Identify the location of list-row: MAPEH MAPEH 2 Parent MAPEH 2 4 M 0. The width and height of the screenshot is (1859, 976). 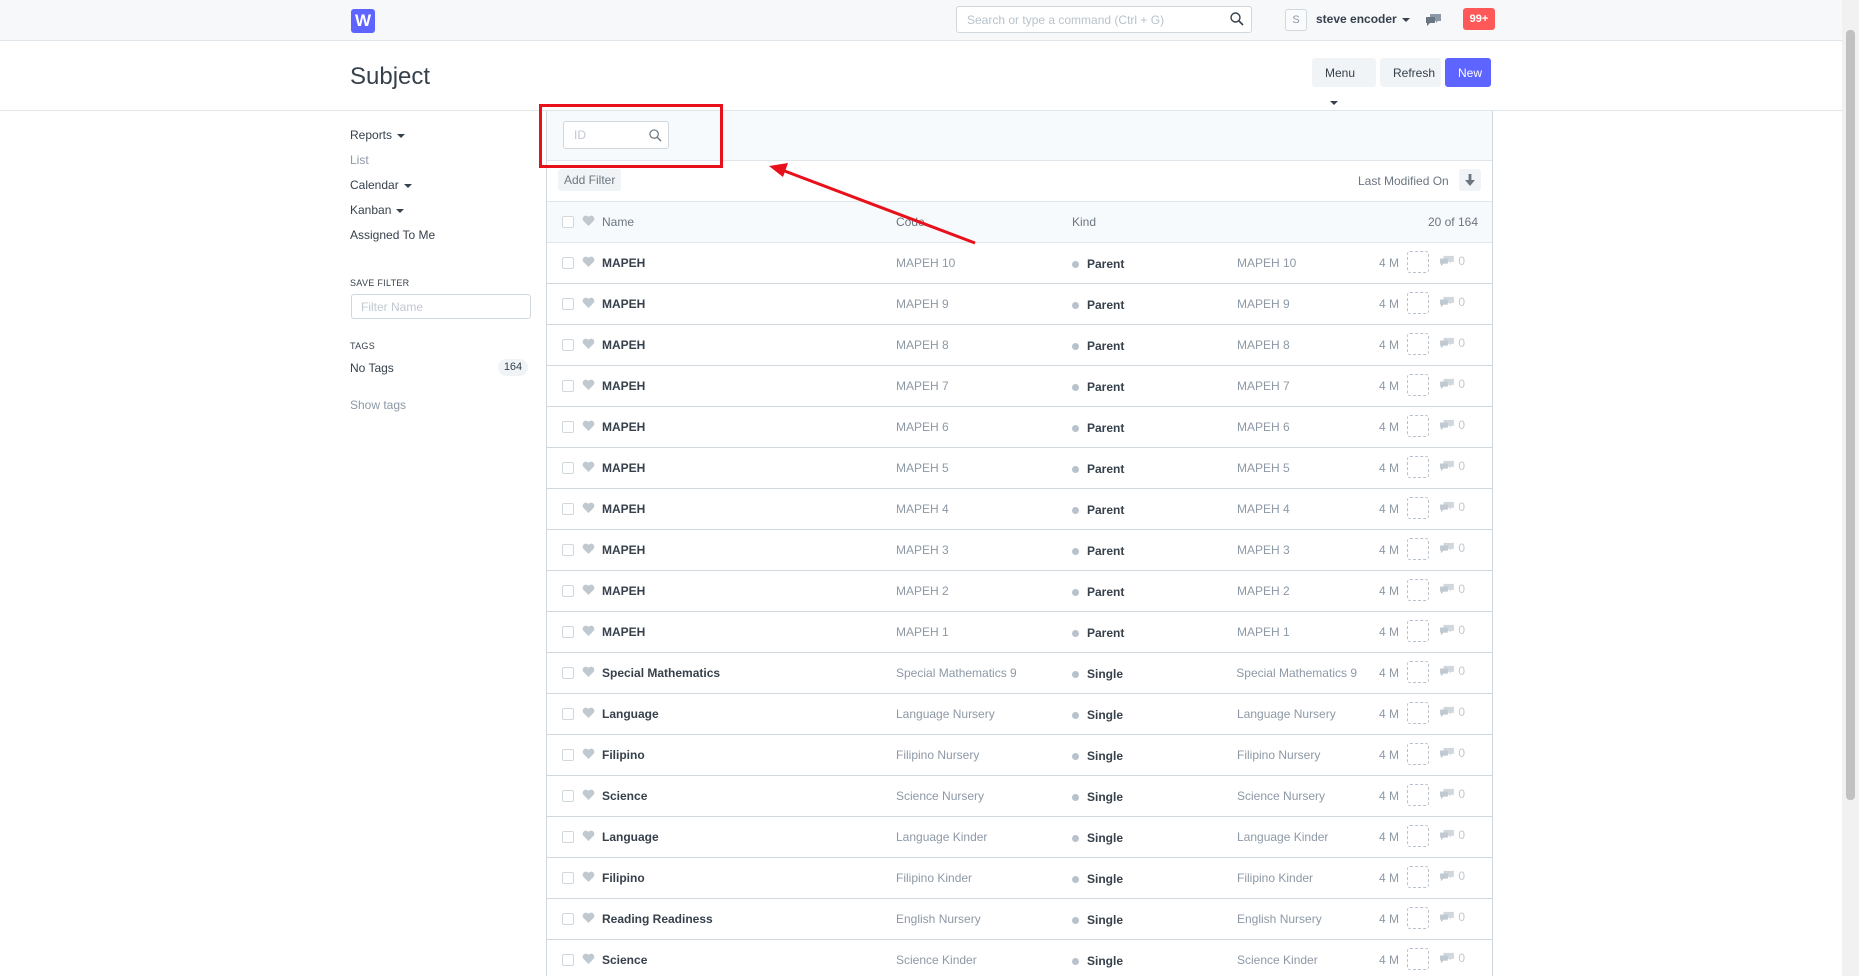
(1019, 591).